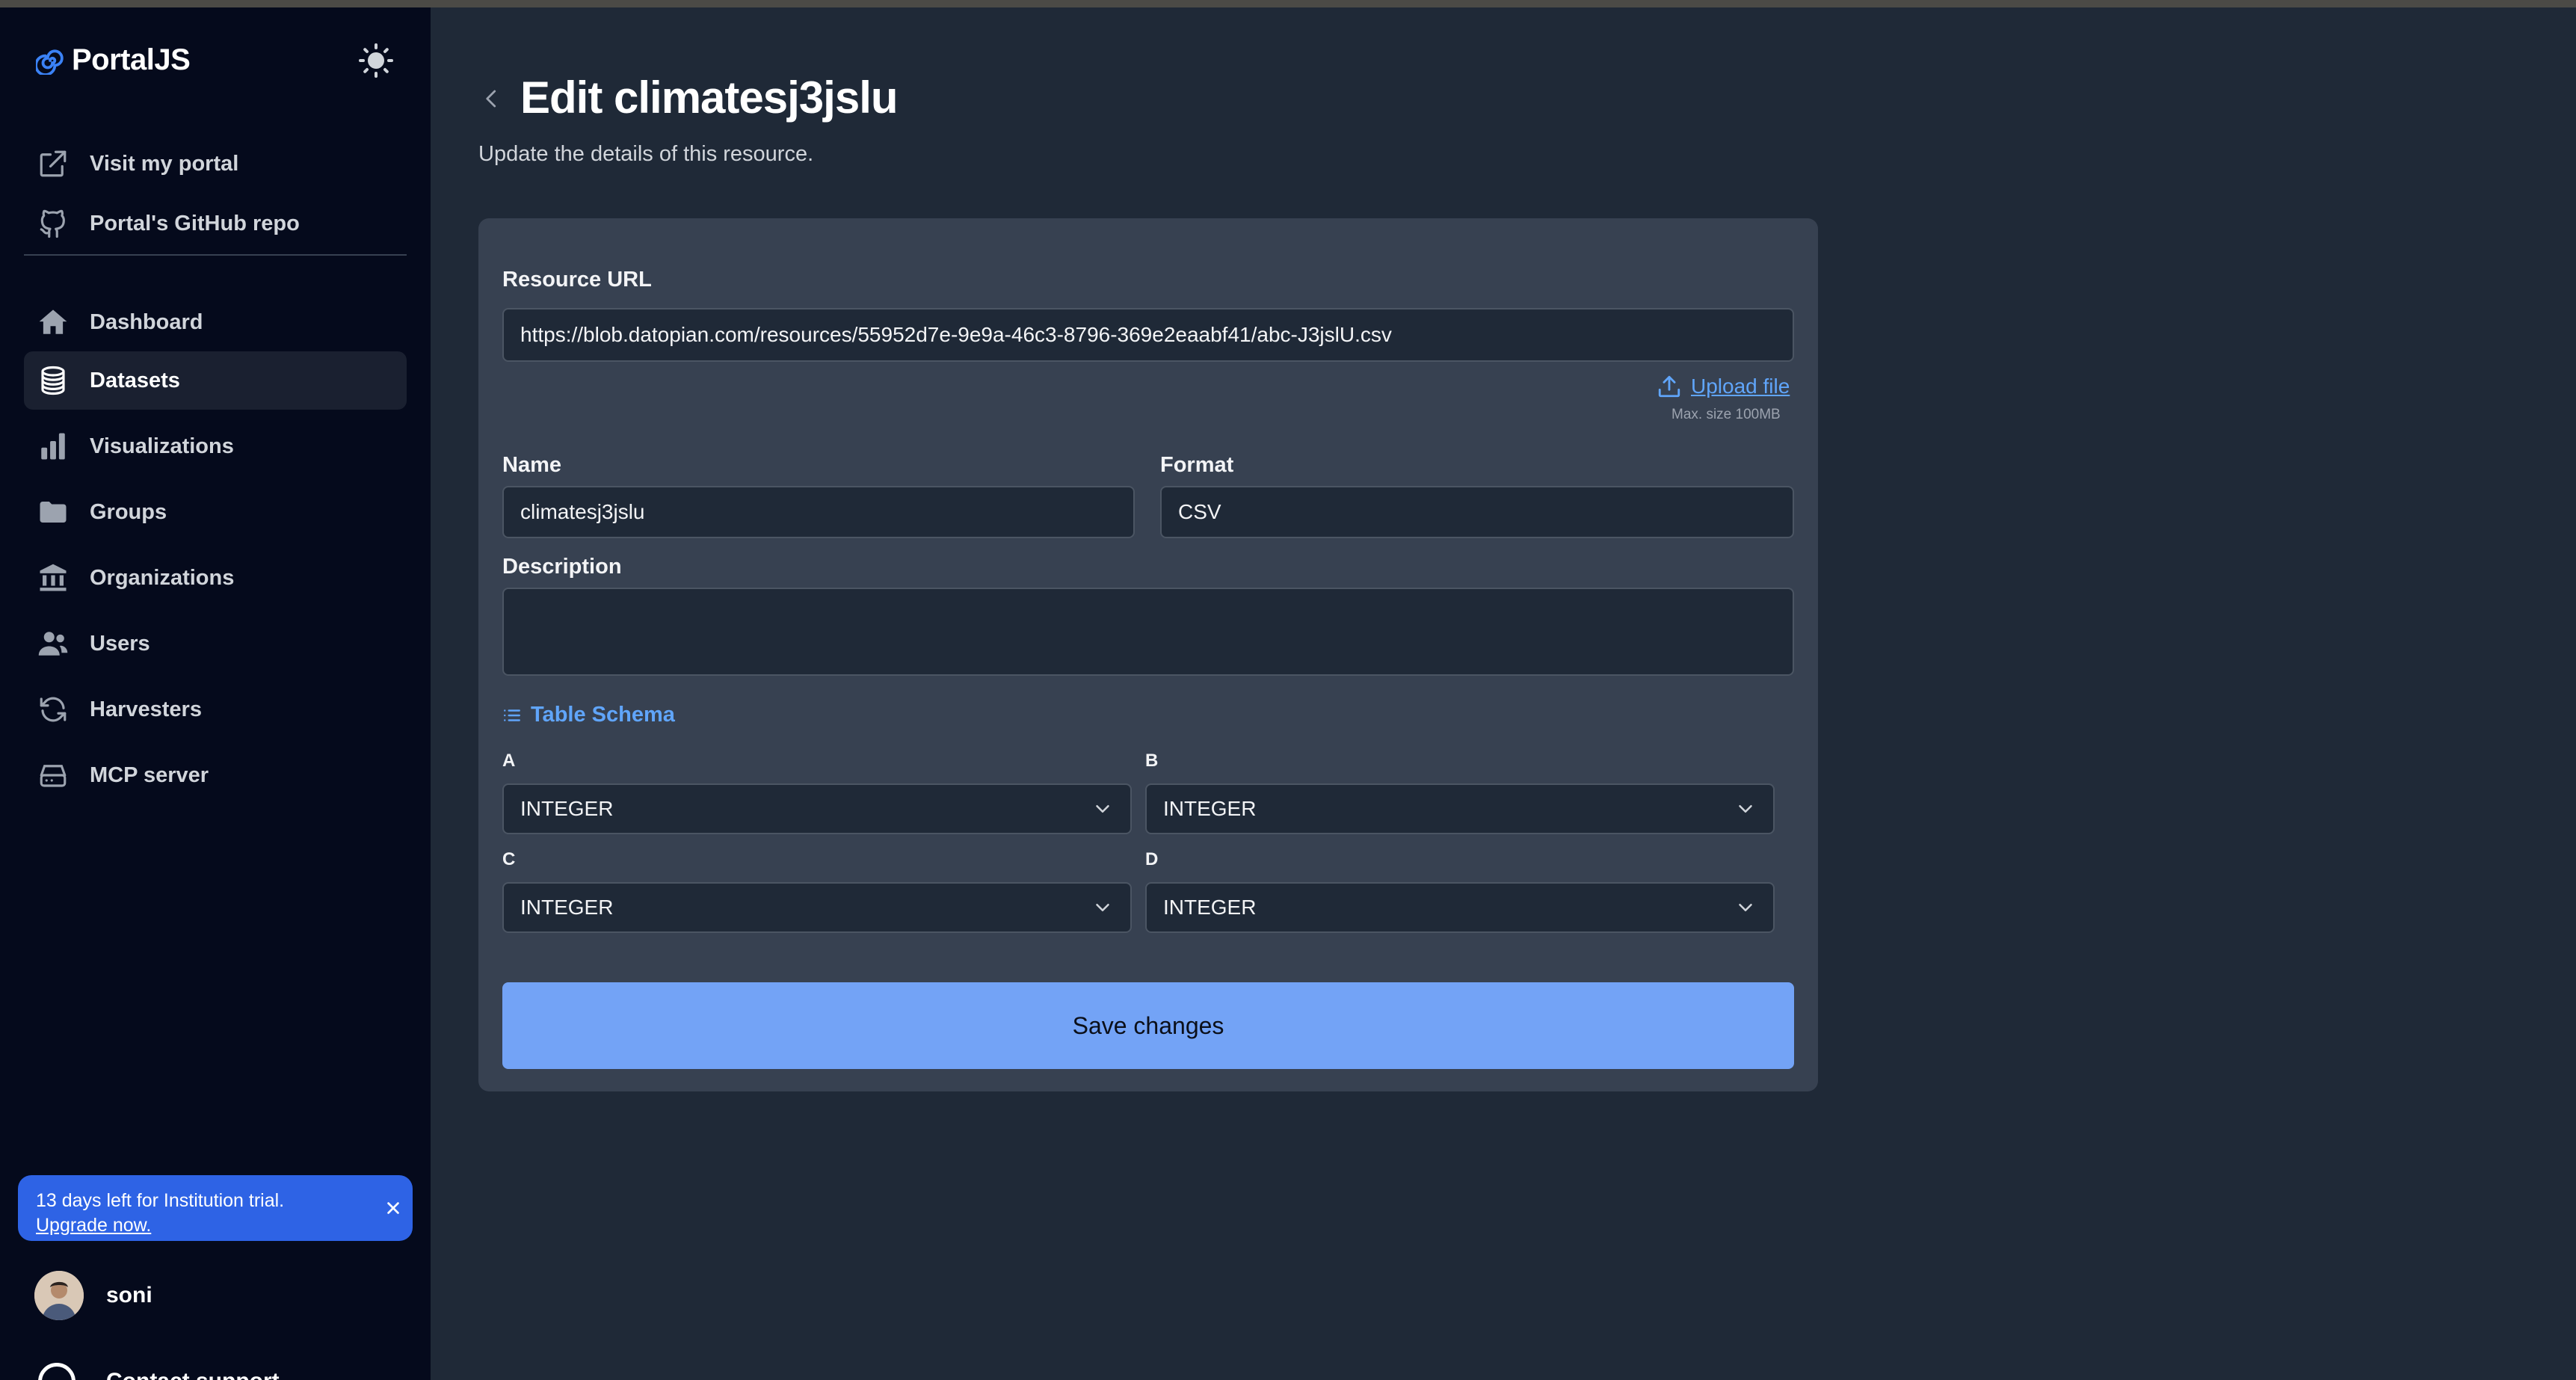 The image size is (2576, 1380). I want to click on upload-file-button: Upload file, so click(1723, 386).